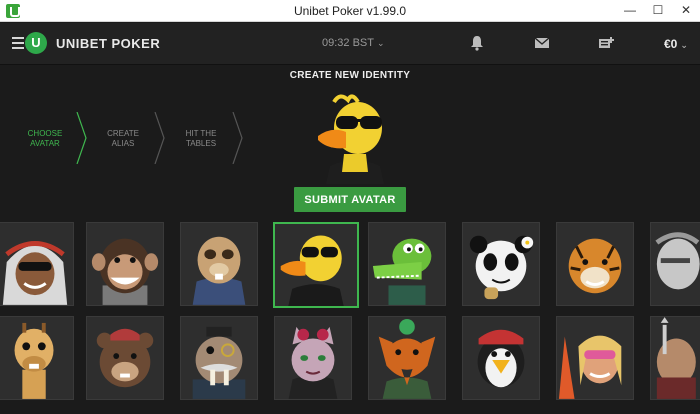 Image resolution: width=700 pixels, height=414 pixels. I want to click on avatar-tile-sheikh, so click(37, 264).